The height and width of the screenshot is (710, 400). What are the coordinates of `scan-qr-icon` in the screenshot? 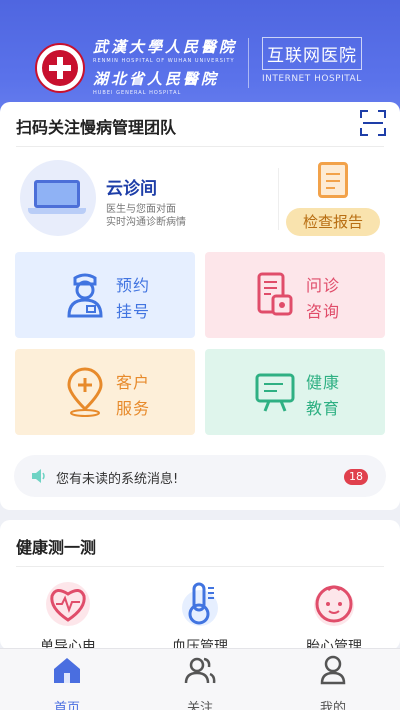 It's located at (373, 123).